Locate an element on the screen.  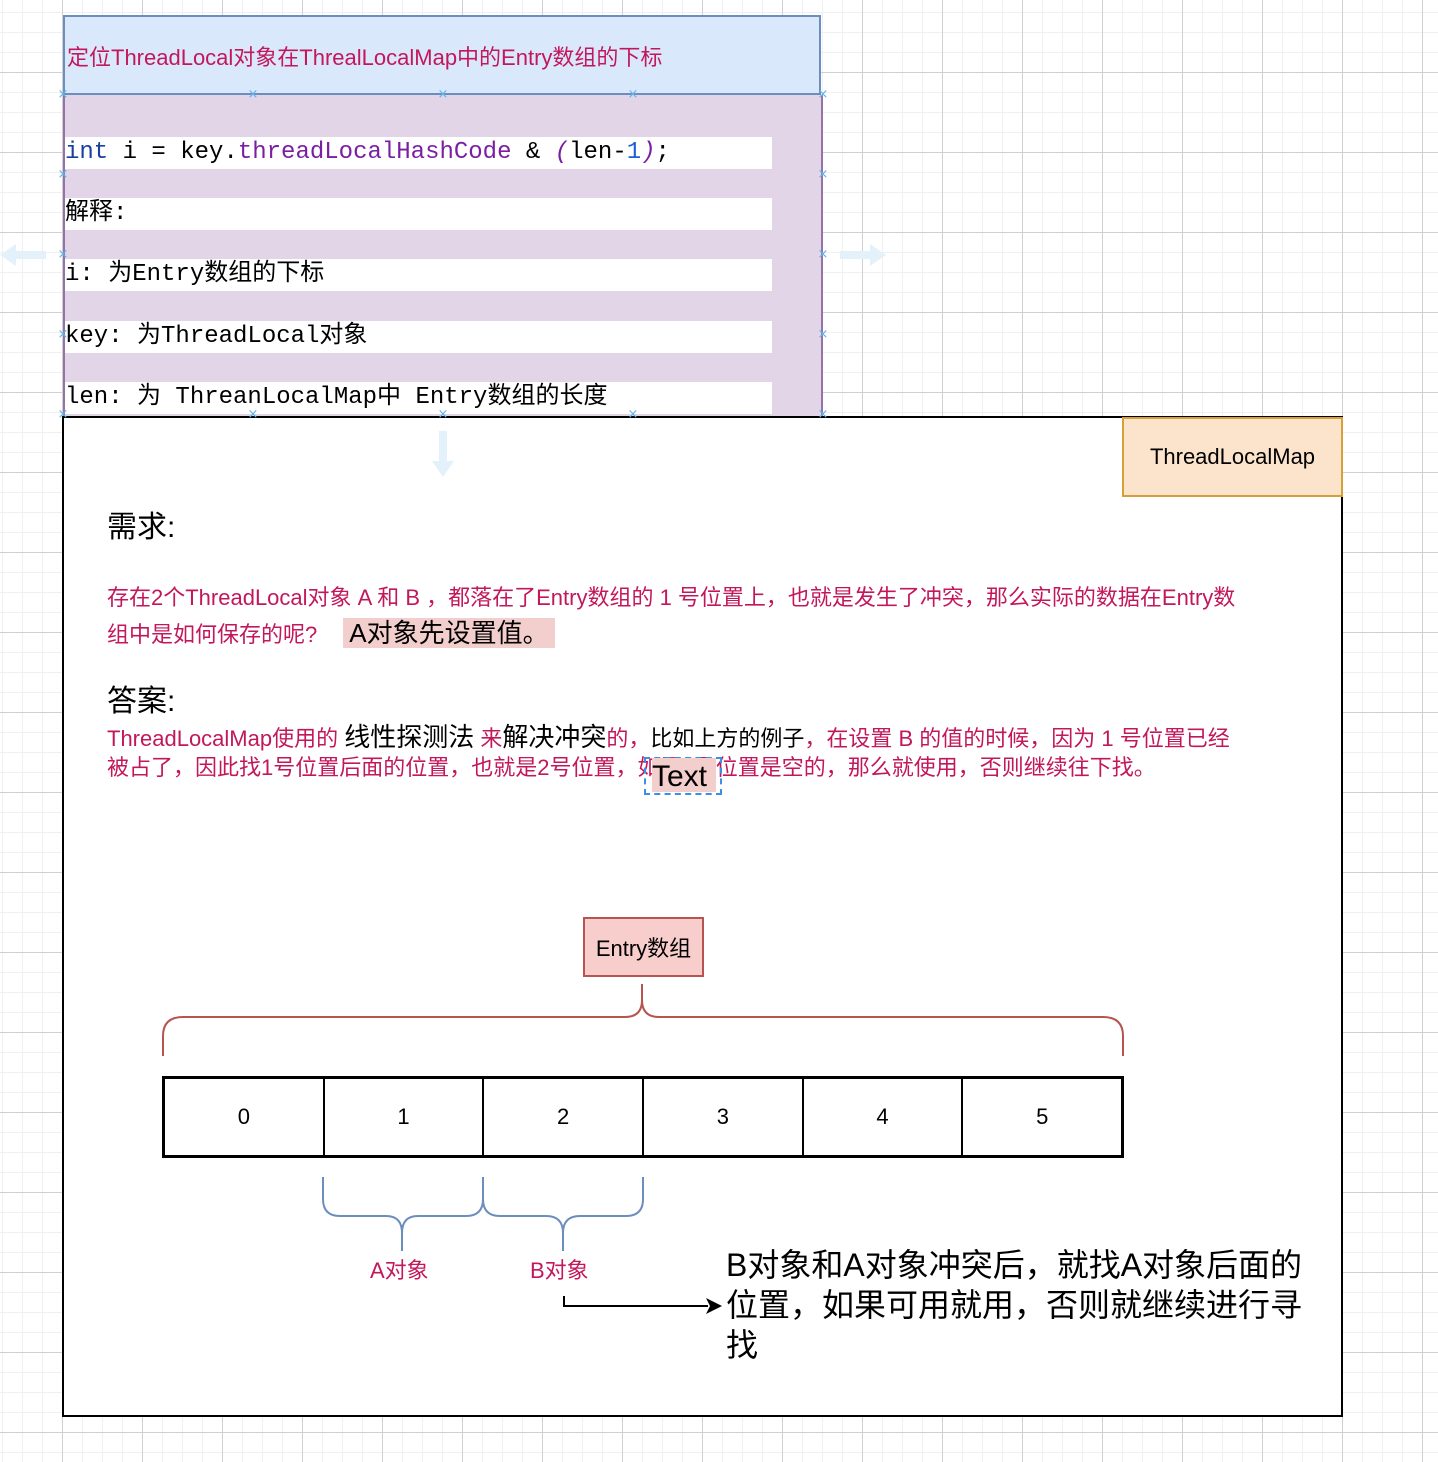
a-object-label: A对象 is located at coordinates (399, 1270).